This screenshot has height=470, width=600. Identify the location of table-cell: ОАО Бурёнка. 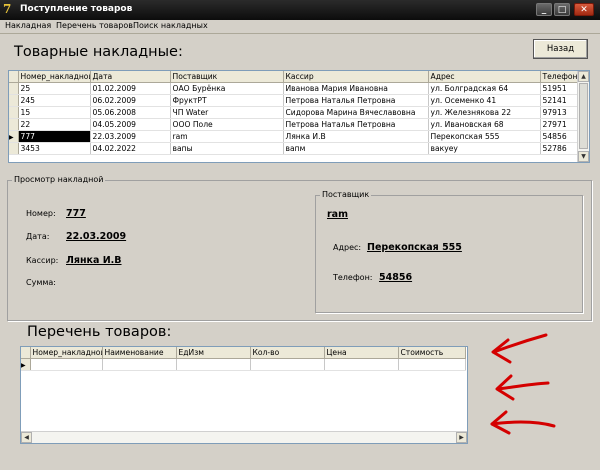
(227, 88).